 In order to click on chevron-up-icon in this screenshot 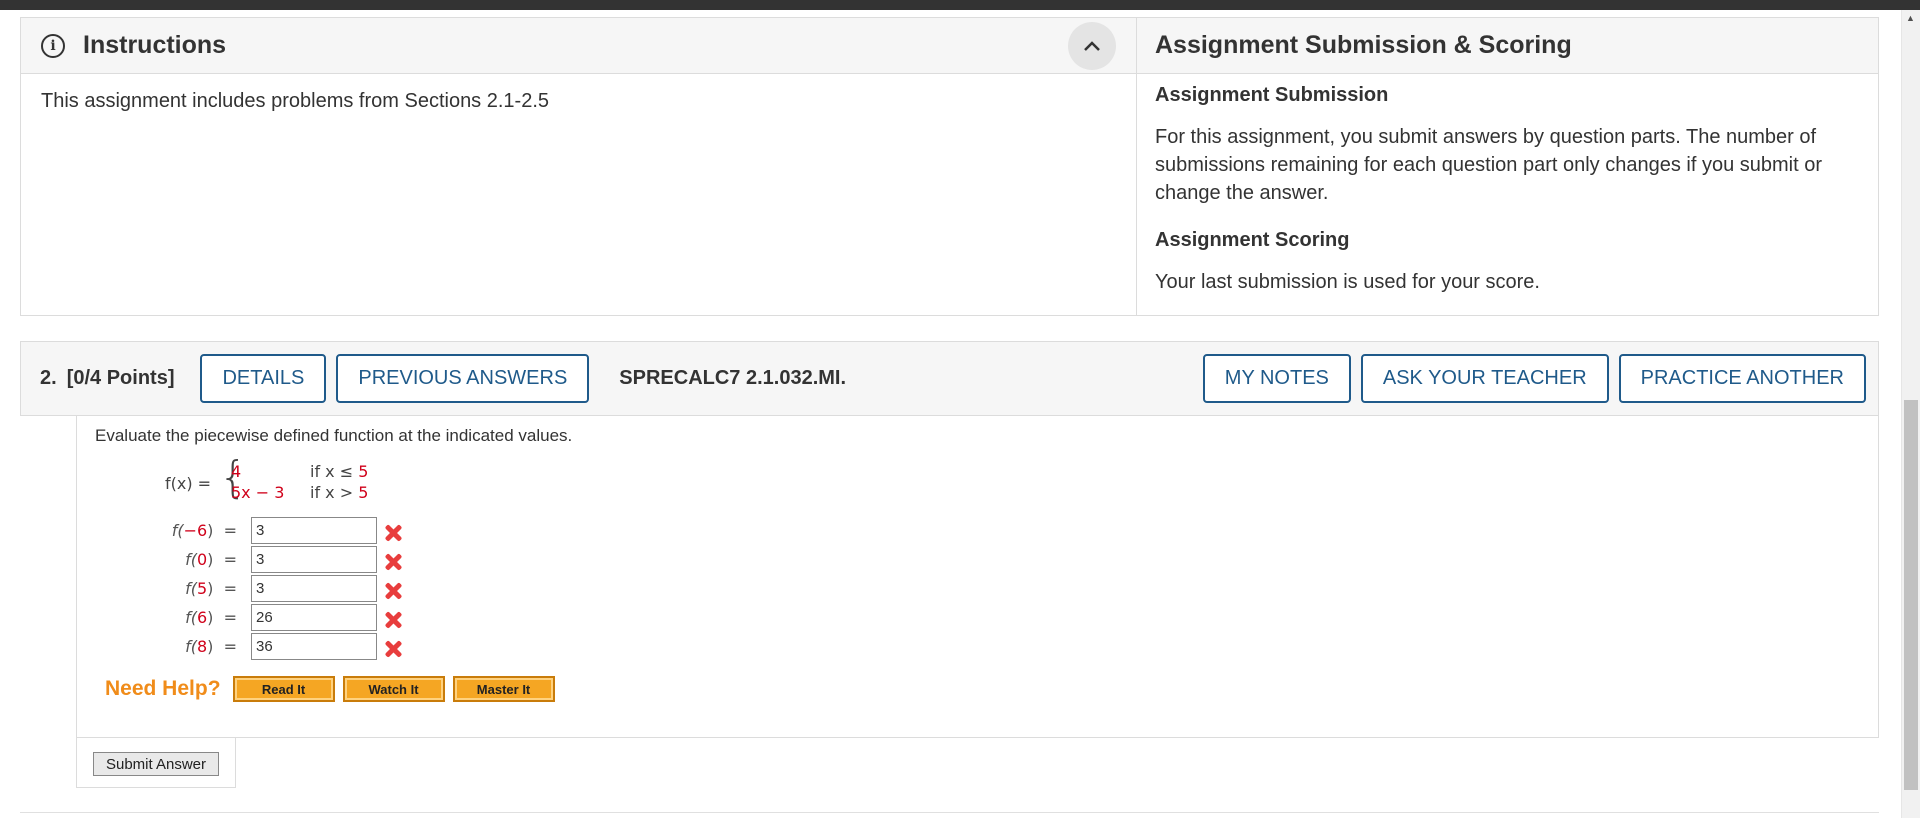, I will do `click(1092, 46)`.